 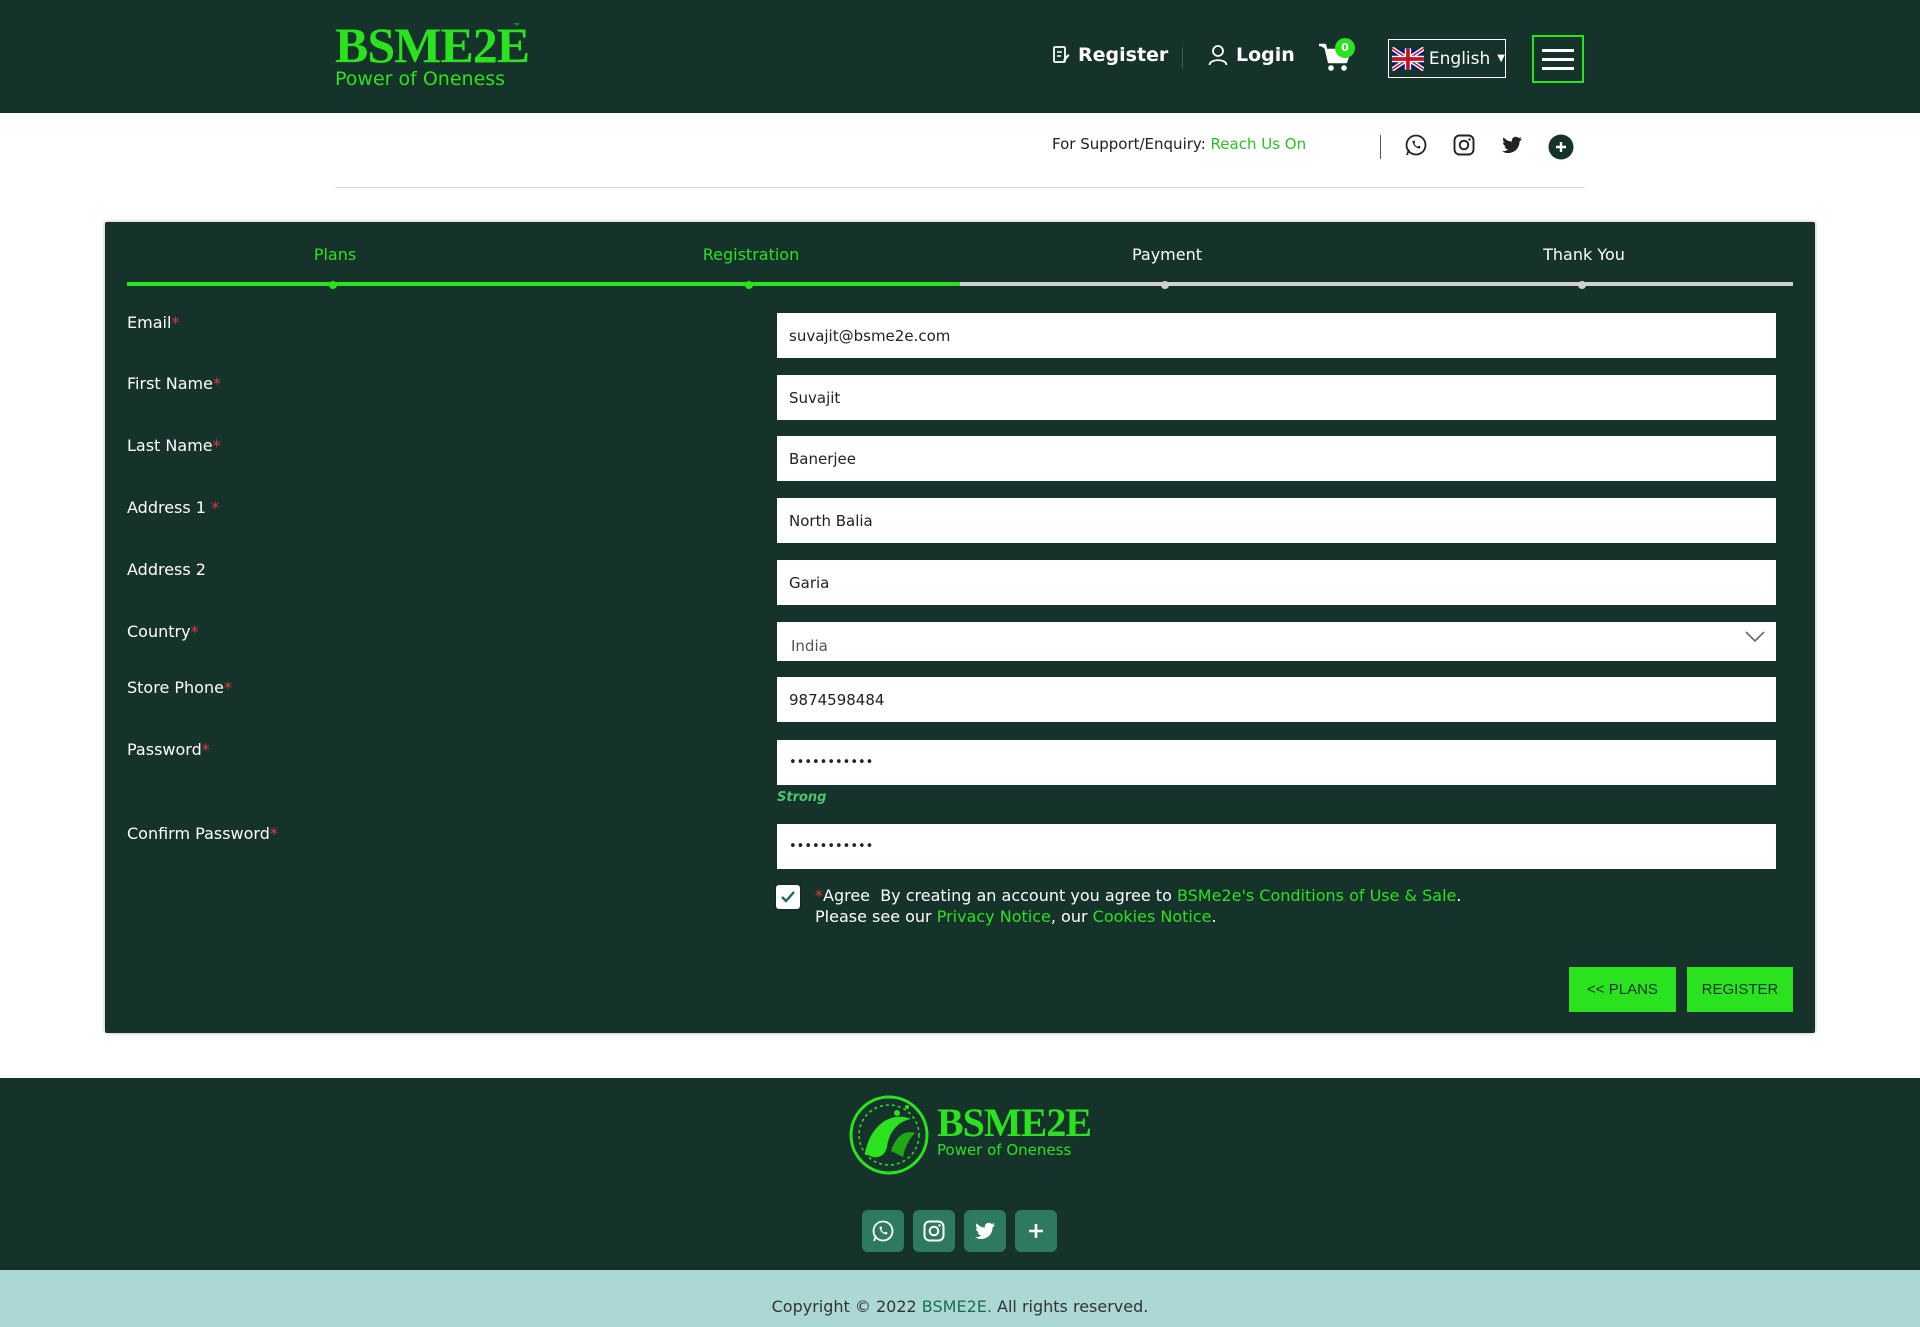 I want to click on language-label: English, so click(x=1459, y=58).